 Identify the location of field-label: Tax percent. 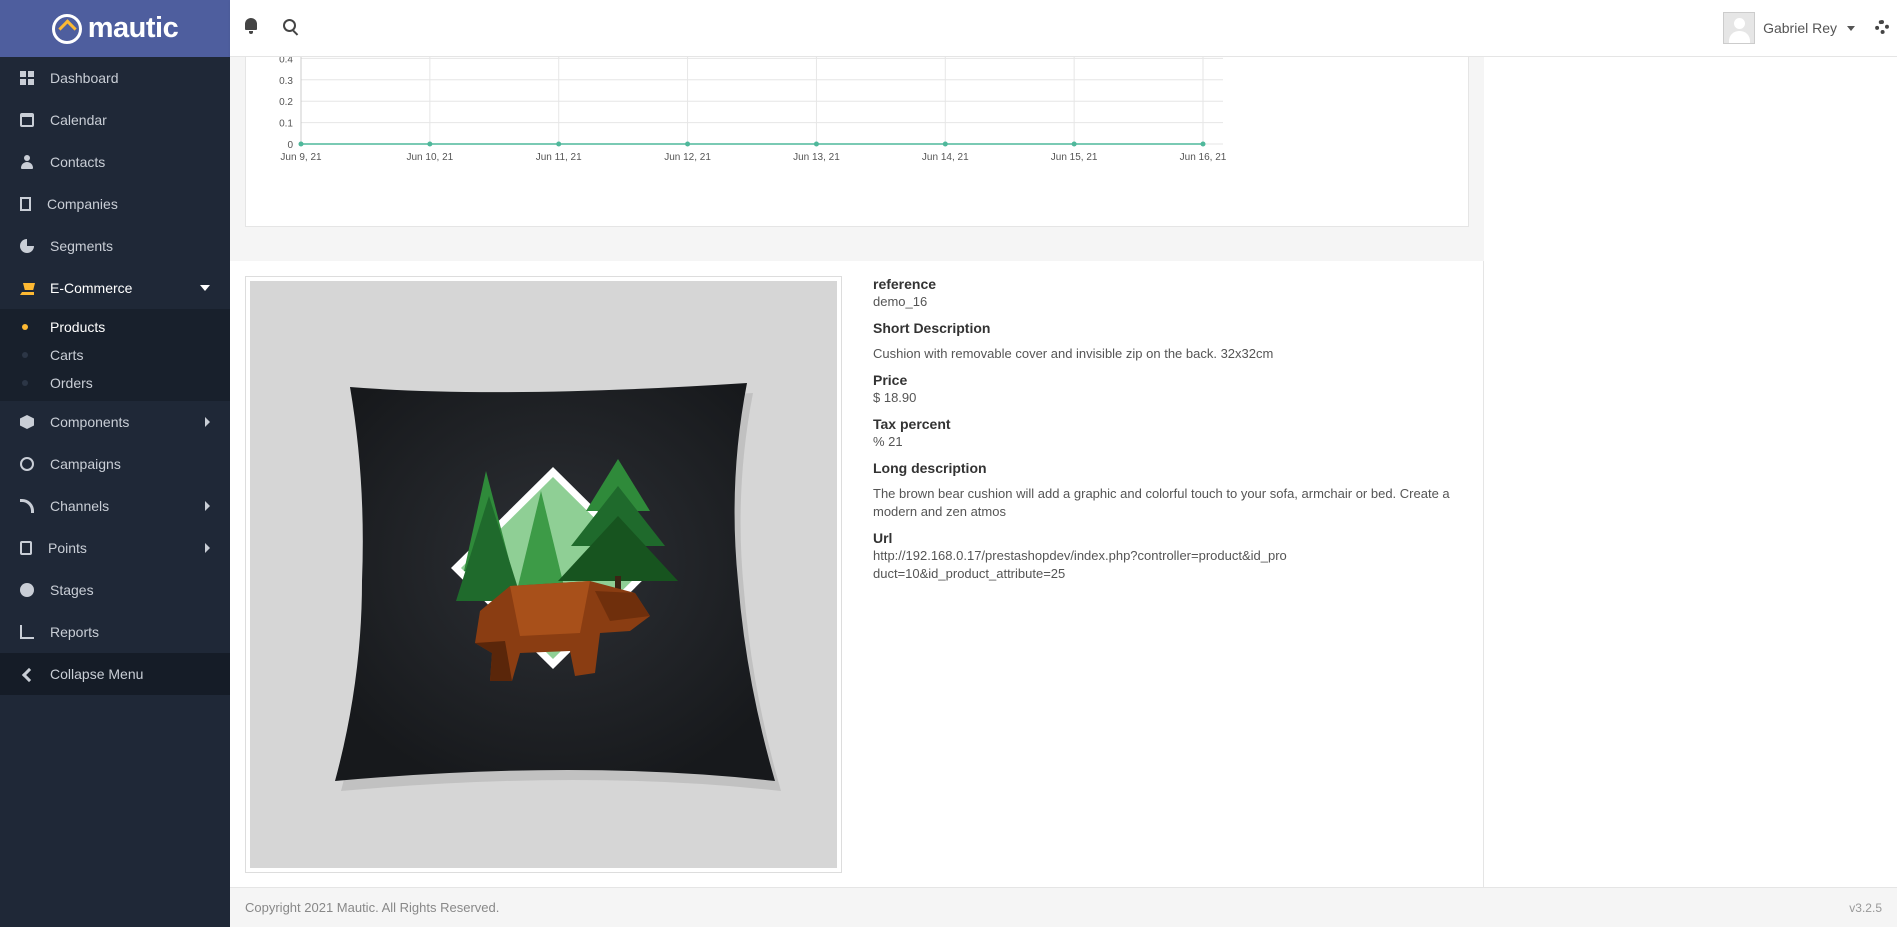
(912, 424).